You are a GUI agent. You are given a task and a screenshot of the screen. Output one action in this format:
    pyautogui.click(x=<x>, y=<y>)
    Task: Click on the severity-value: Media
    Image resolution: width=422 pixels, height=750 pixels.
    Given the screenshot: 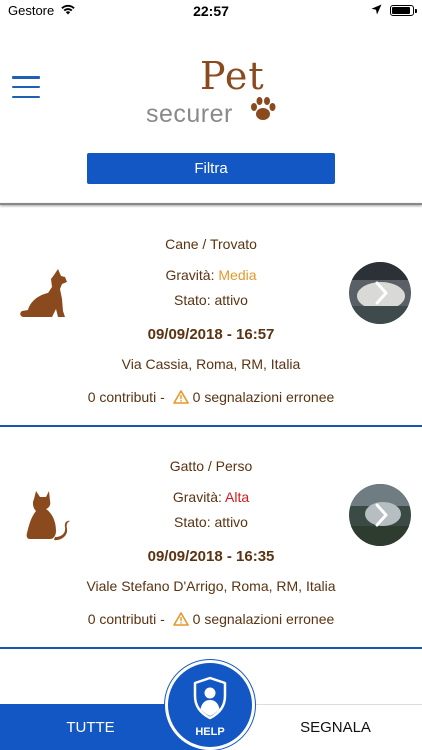 What is the action you would take?
    pyautogui.click(x=237, y=275)
    